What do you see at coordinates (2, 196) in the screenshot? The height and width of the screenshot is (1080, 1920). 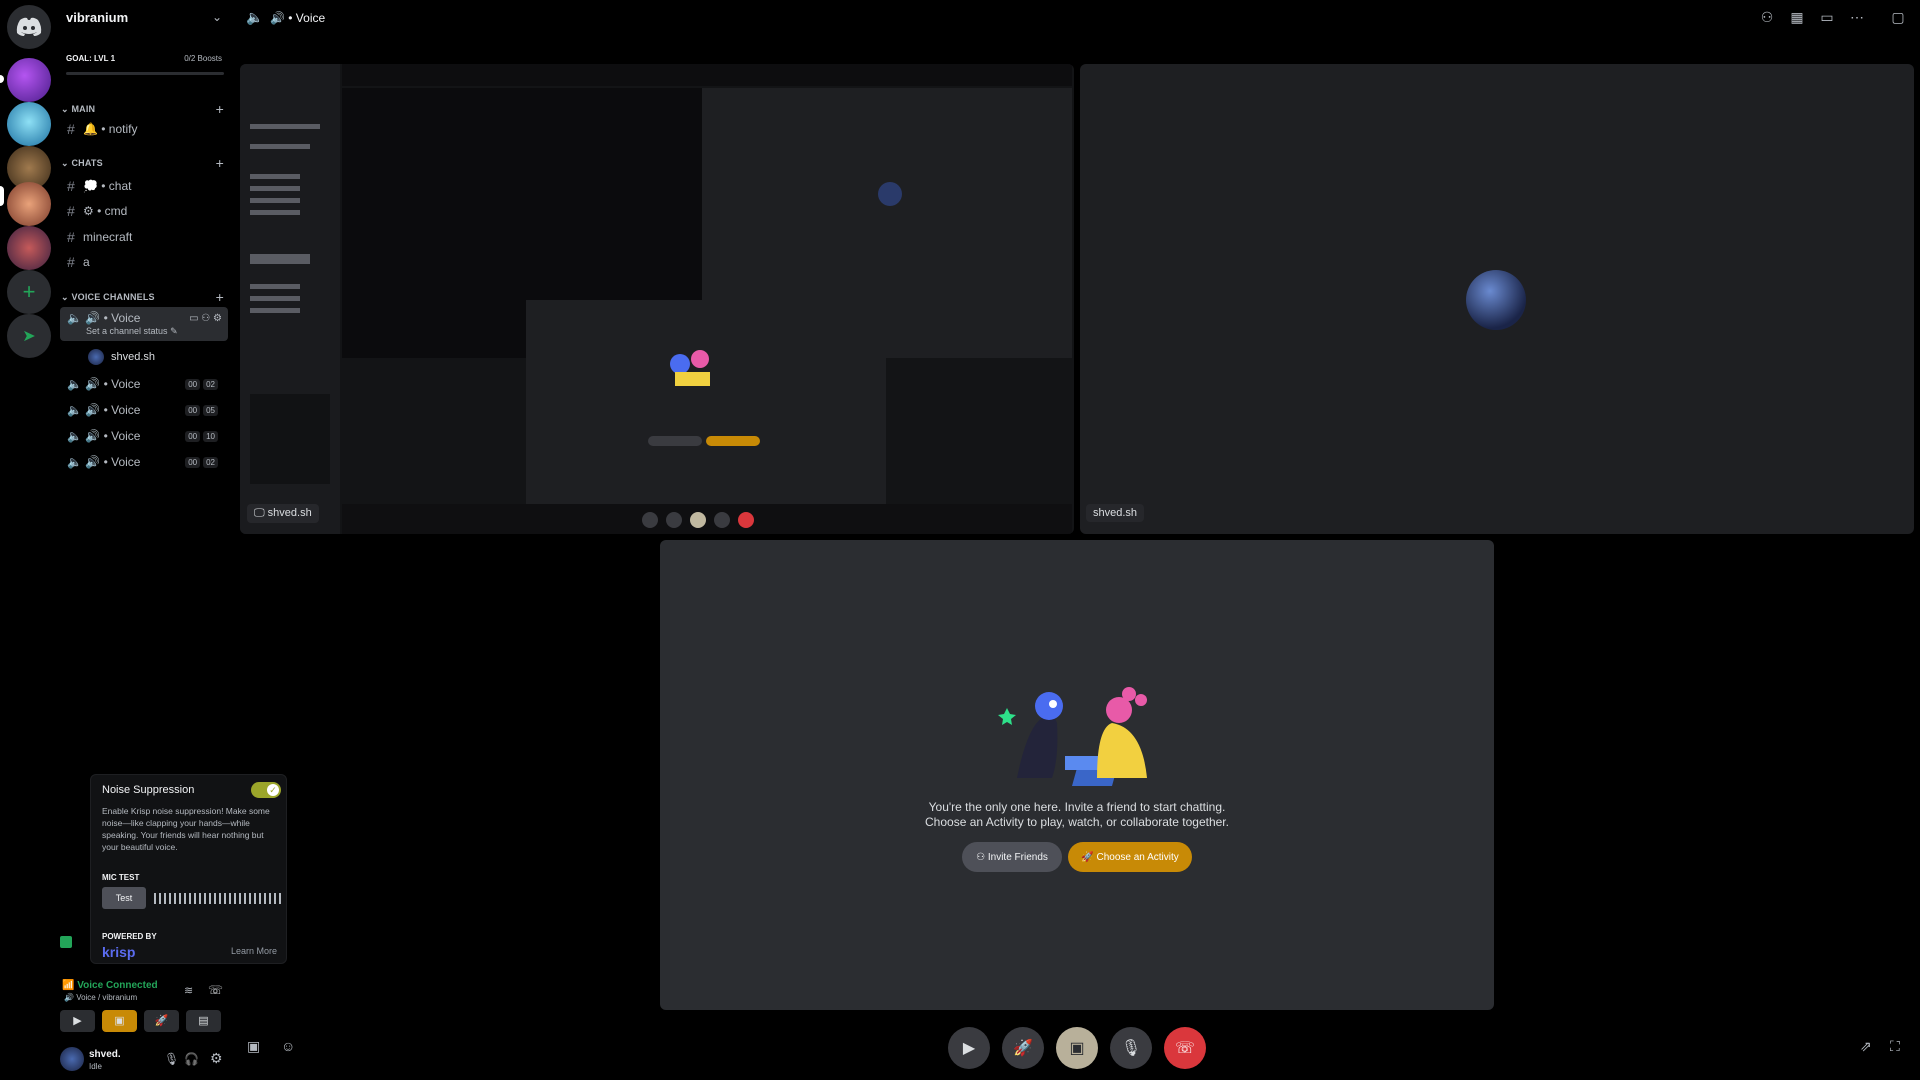 I see `selected-pill` at bounding box center [2, 196].